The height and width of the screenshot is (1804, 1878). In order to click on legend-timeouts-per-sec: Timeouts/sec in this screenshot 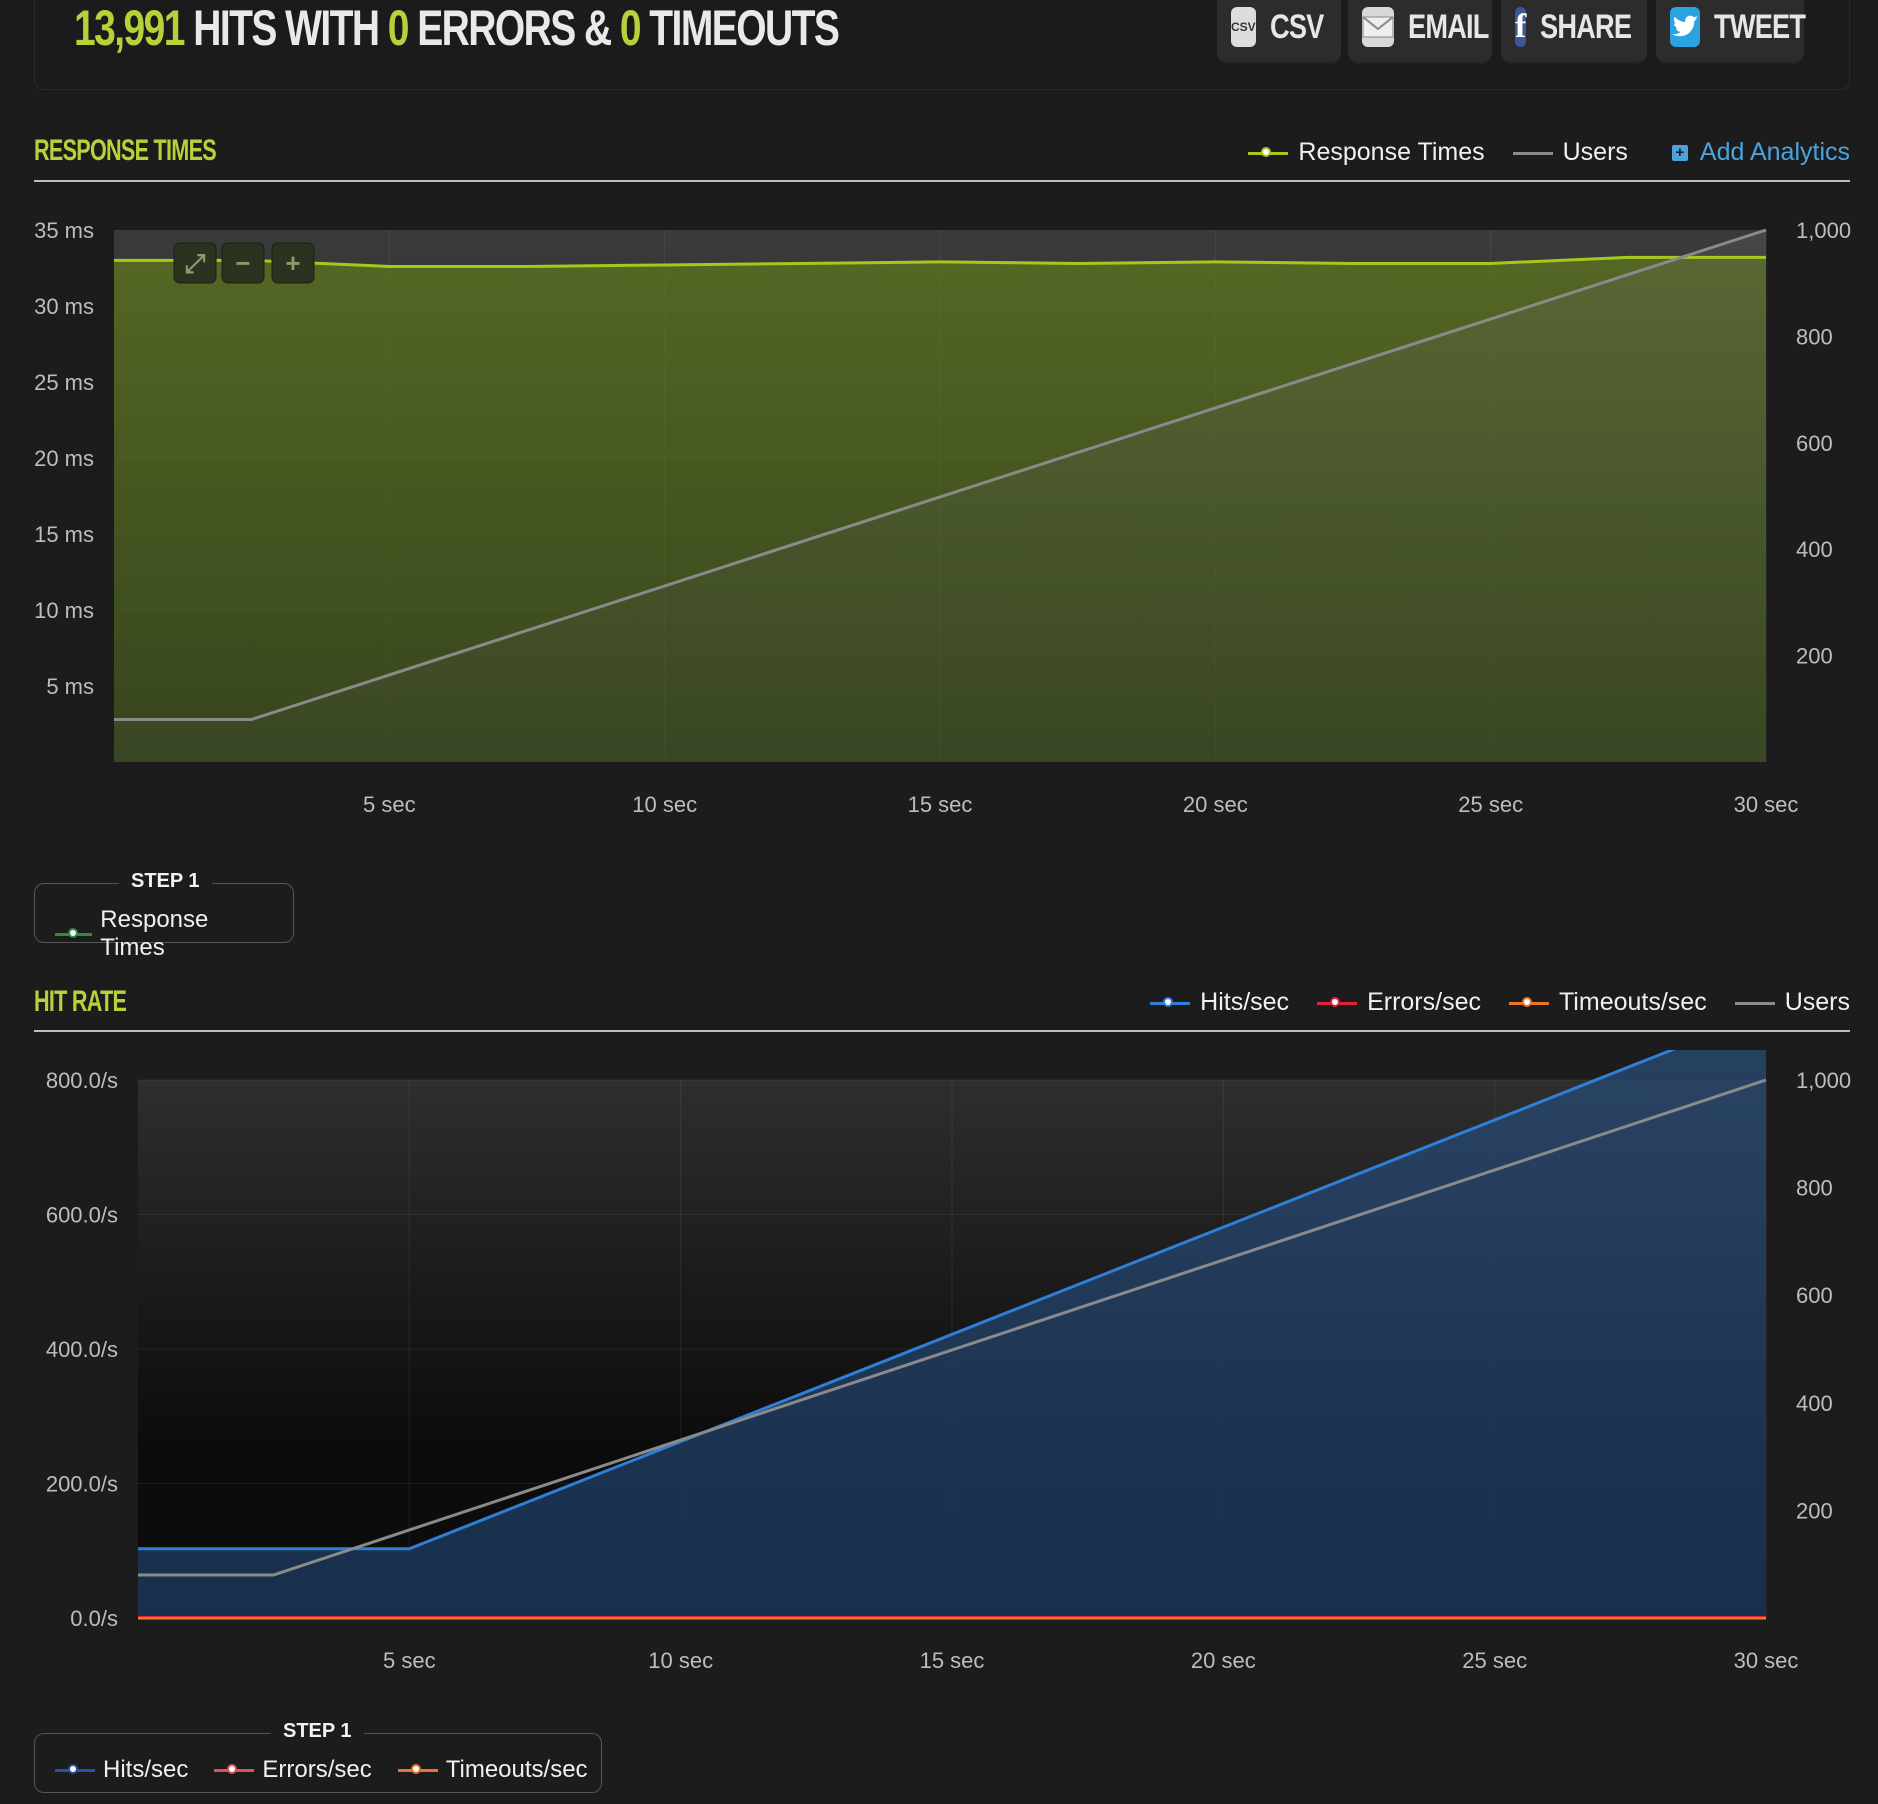, I will do `click(1607, 1002)`.